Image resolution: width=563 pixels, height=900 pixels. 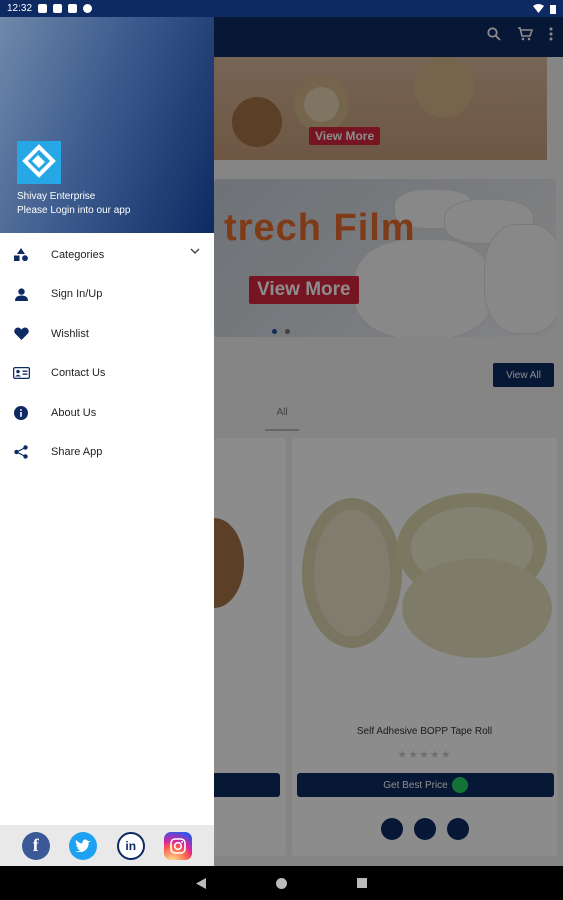 I want to click on menu-label: Sign In/Up, so click(x=77, y=294).